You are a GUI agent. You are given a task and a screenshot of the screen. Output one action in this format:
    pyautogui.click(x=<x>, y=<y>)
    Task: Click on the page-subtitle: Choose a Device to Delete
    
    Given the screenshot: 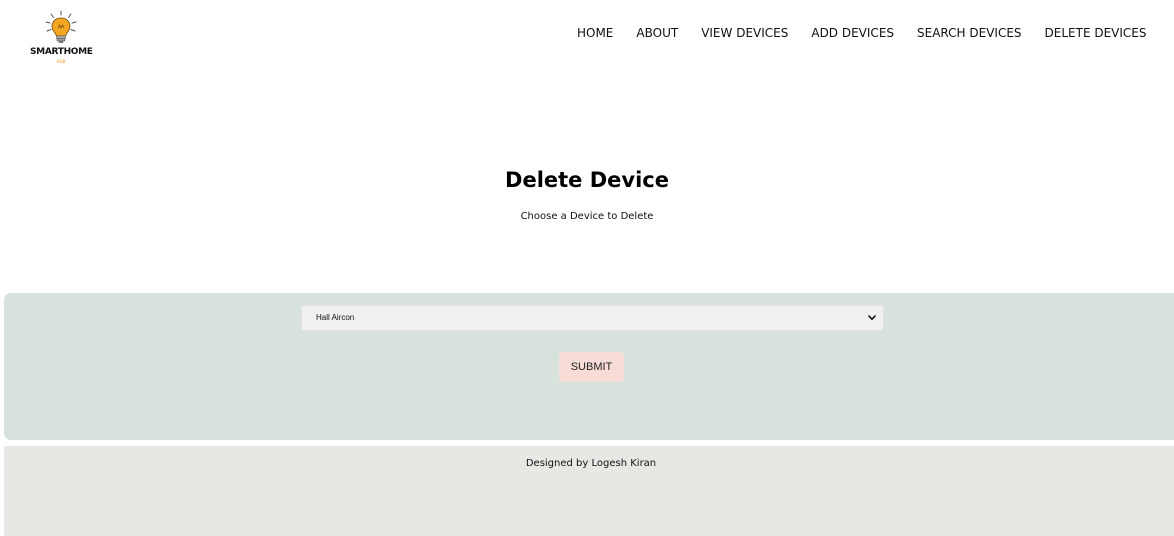 What is the action you would take?
    pyautogui.click(x=587, y=216)
    